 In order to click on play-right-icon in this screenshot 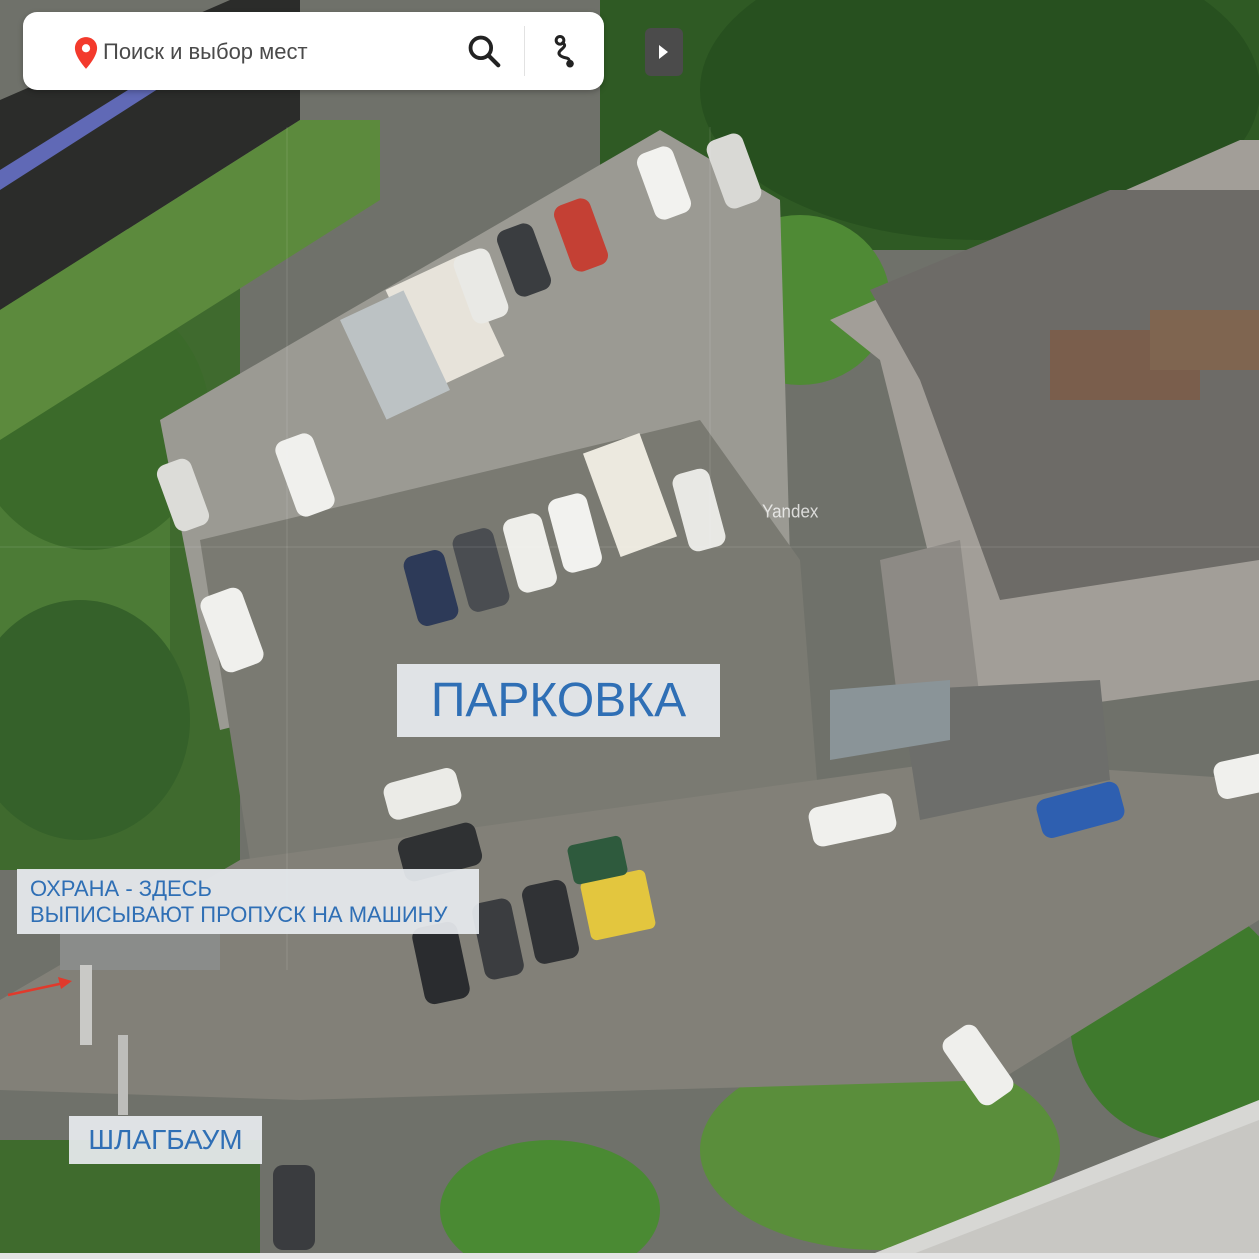, I will do `click(663, 52)`.